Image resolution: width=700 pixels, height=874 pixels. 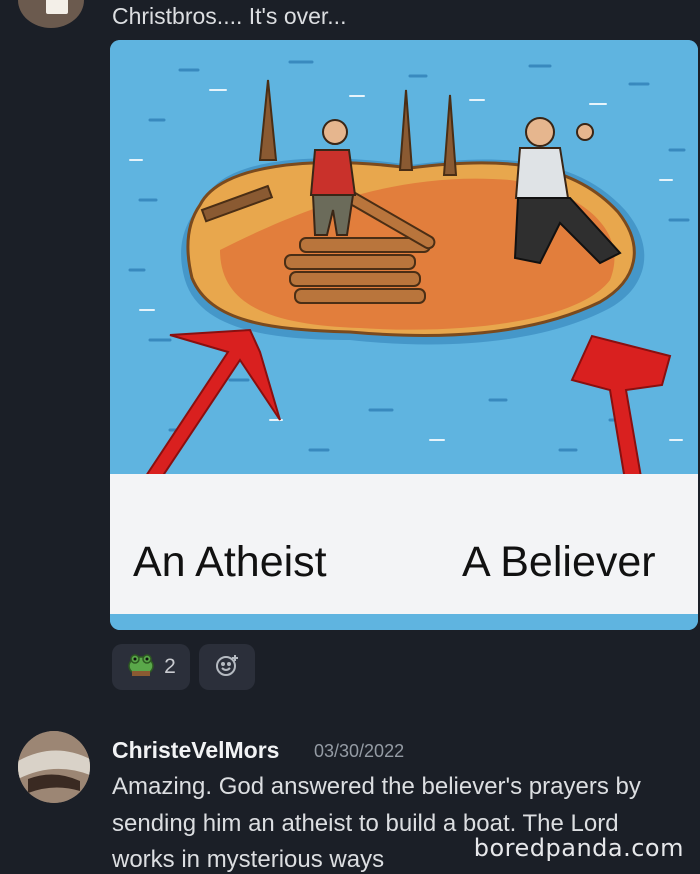 I want to click on frog-emoji-icon, so click(x=141, y=667).